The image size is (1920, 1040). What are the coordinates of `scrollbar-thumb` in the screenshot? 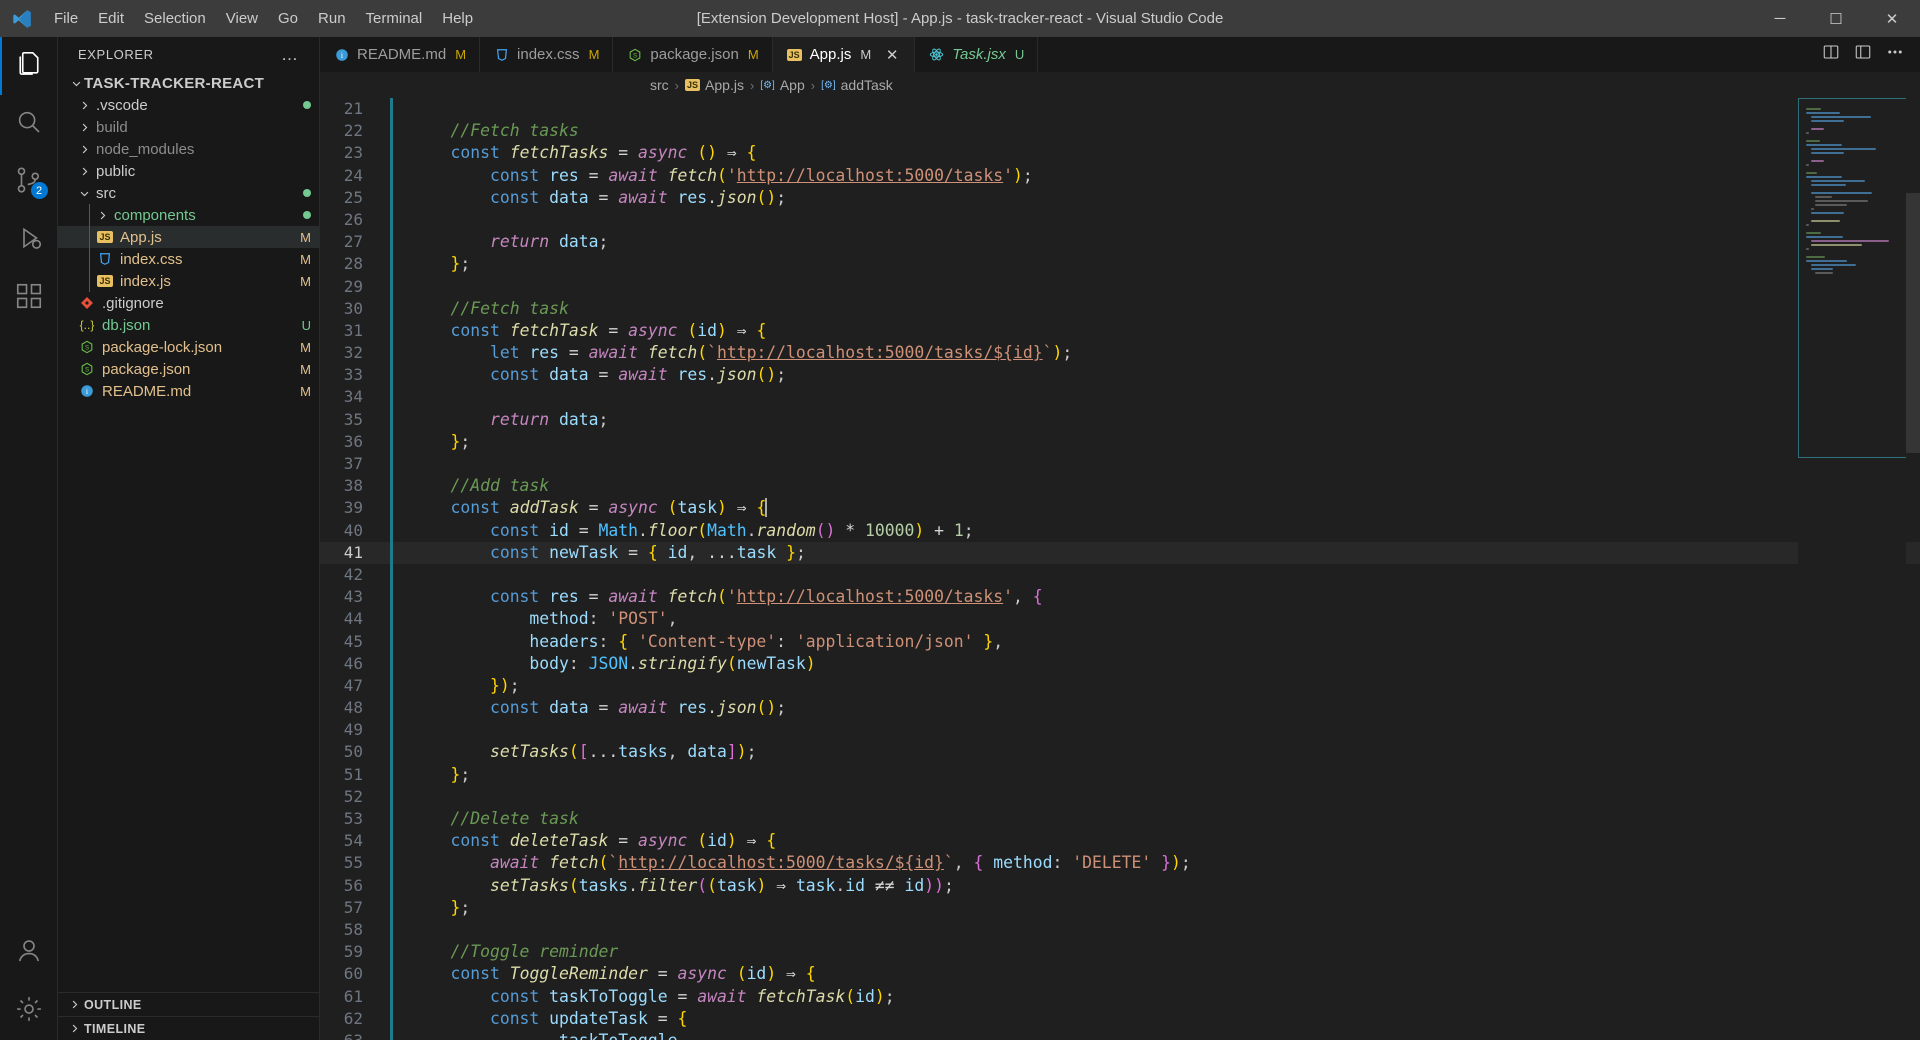 It's located at (1913, 323).